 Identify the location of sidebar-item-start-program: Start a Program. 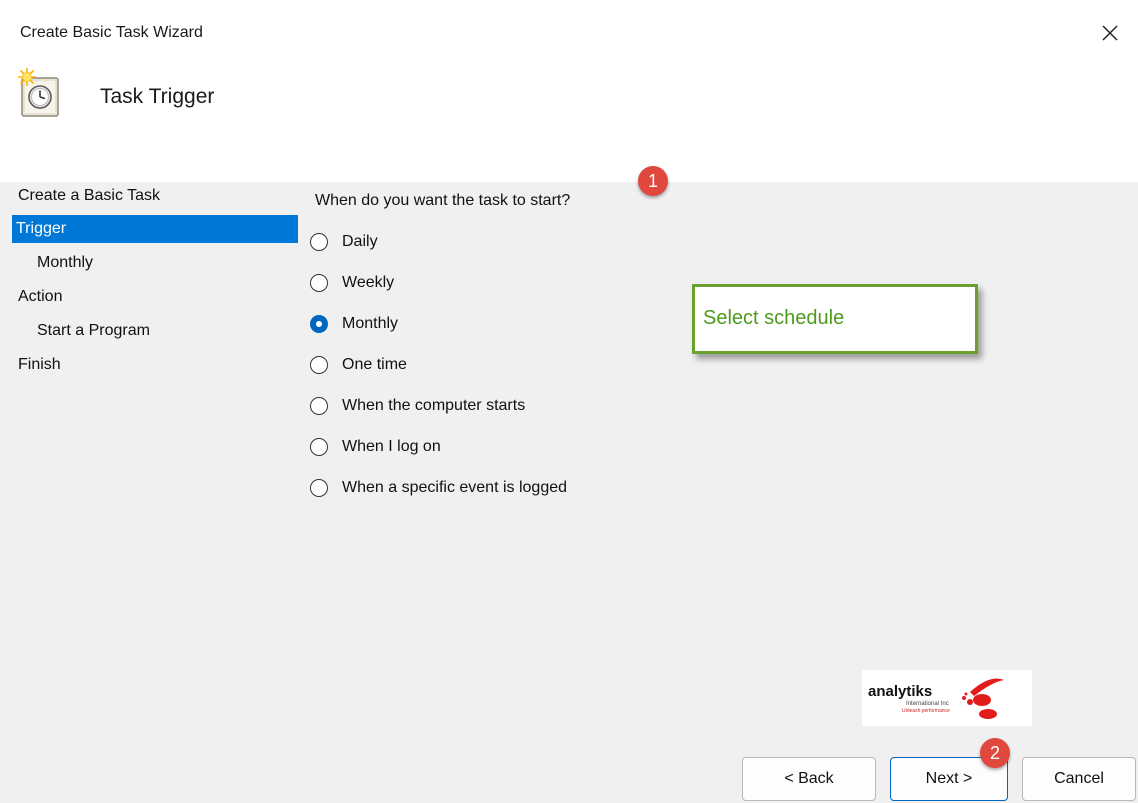
(149, 331).